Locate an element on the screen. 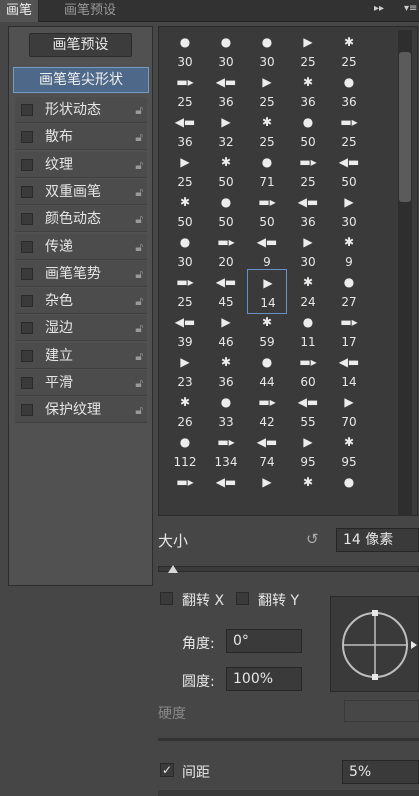  reset-size-icon: ↺ is located at coordinates (312, 539).